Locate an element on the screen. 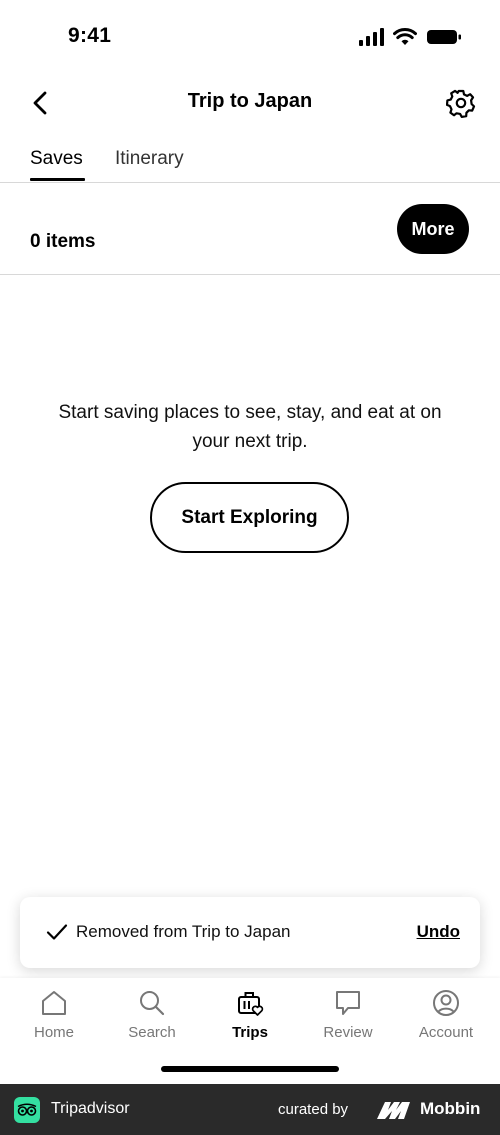 Image resolution: width=500 pixels, height=1135 pixels. nav-item-trips: Trips is located at coordinates (250, 1014).